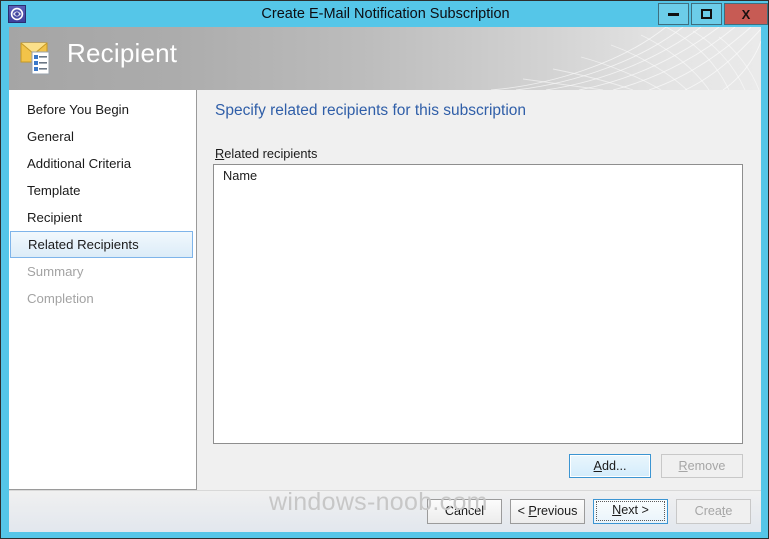  I want to click on sidebar-item-completion: Completion, so click(60, 298).